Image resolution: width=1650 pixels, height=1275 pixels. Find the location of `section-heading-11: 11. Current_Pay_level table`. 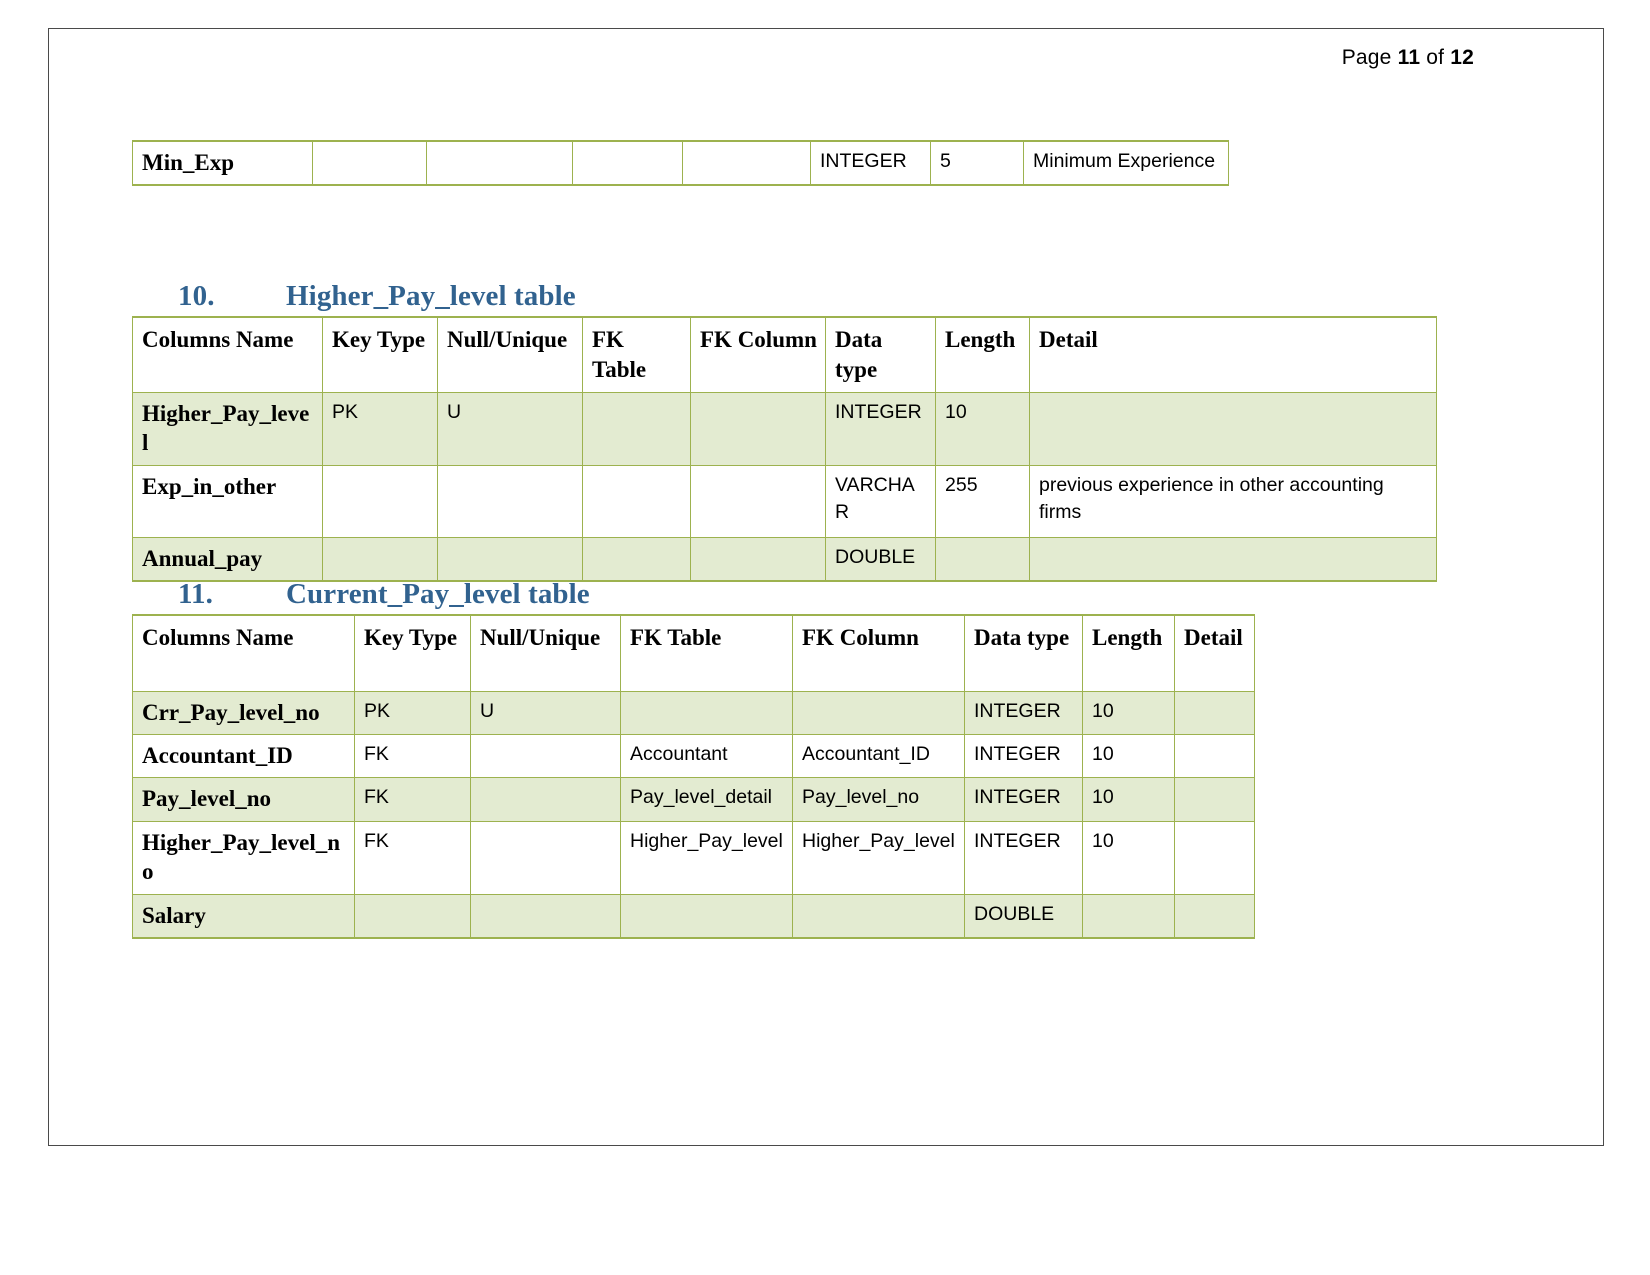

section-heading-11: 11. Current_Pay_level table is located at coordinates (384, 594).